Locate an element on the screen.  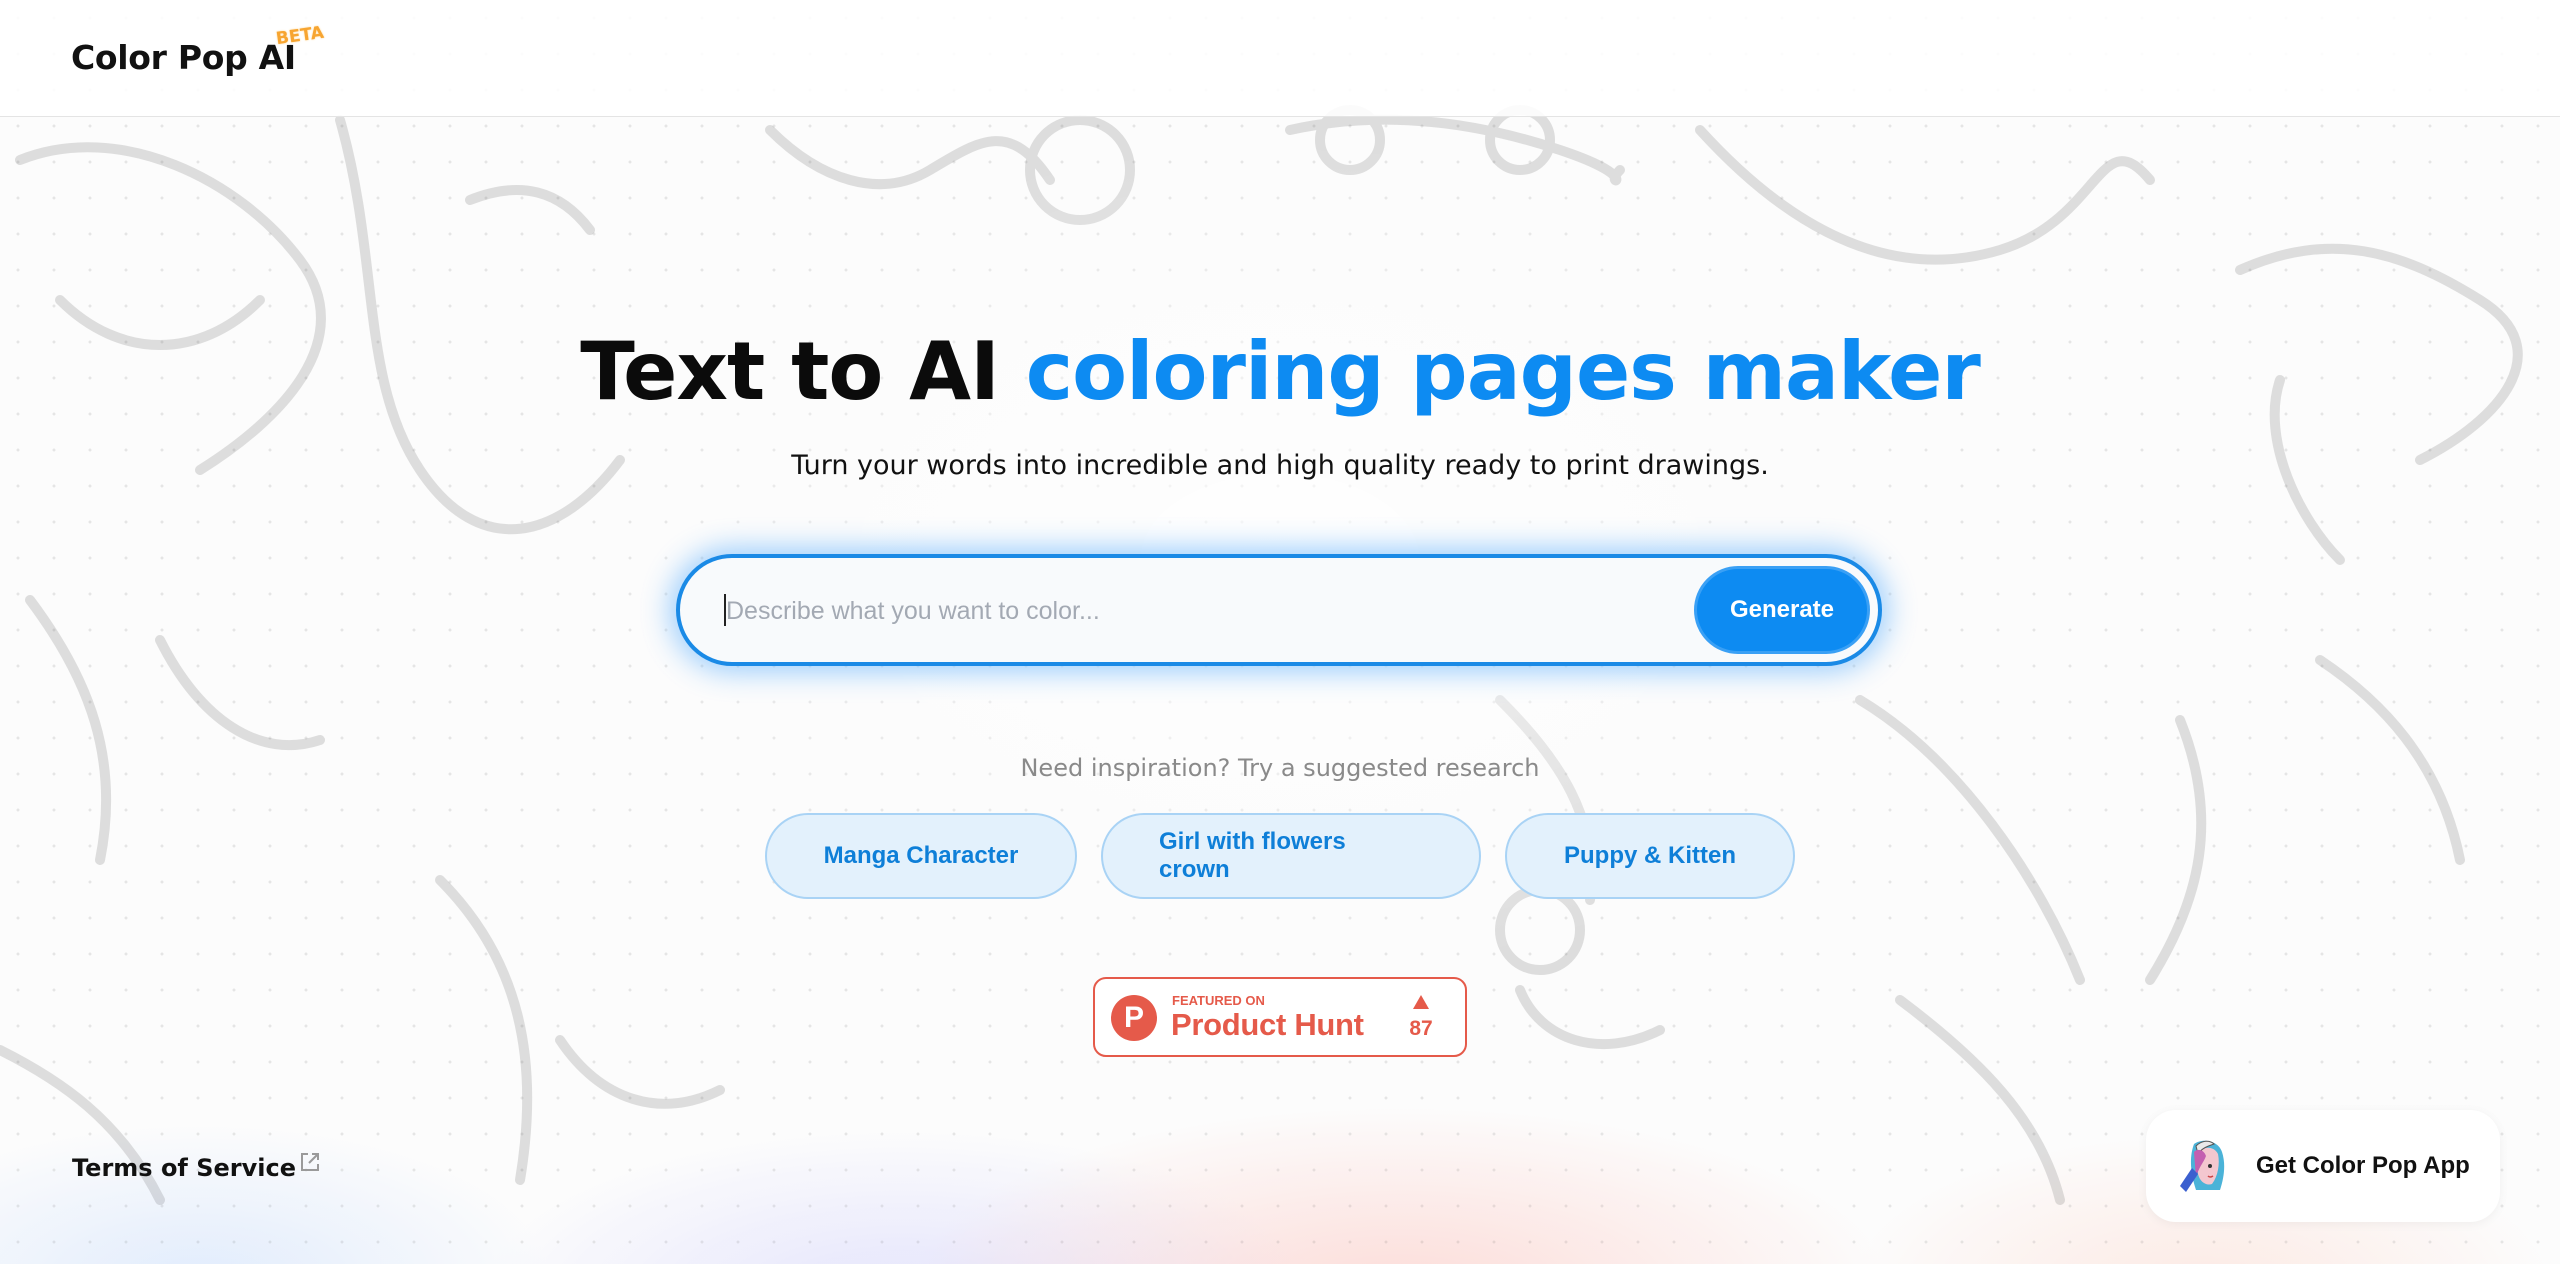
app-avatar-icon is located at coordinates (2204, 1166).